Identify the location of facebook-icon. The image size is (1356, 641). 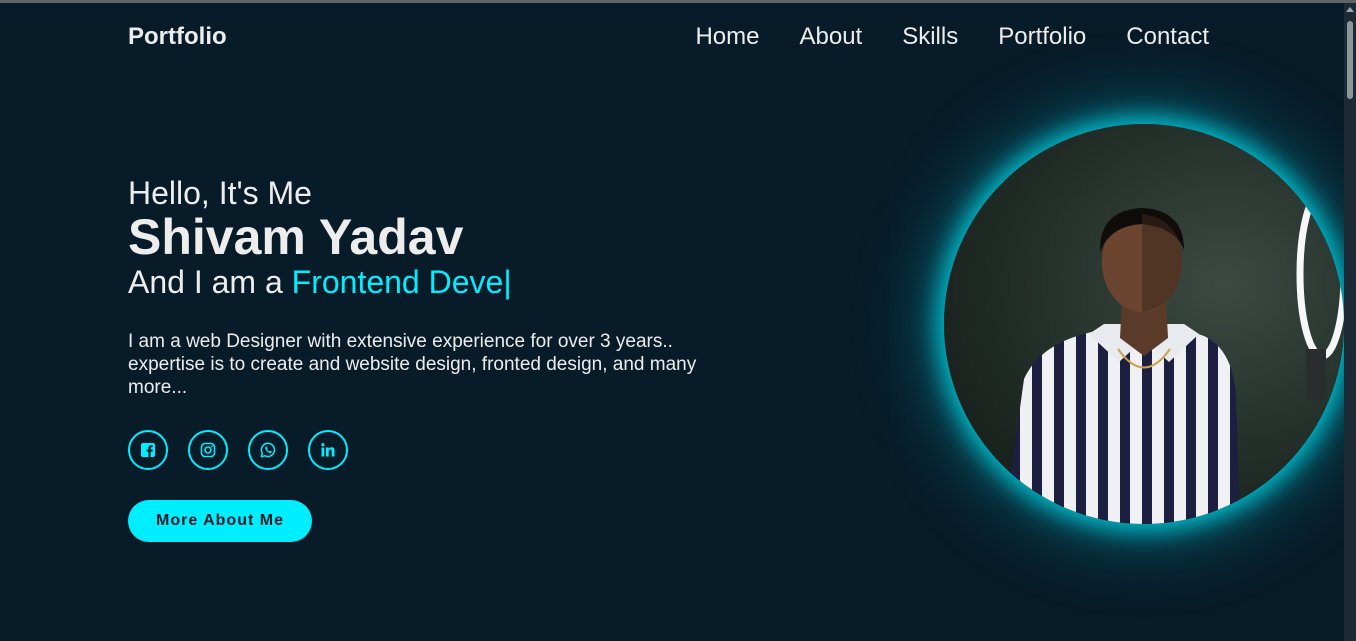
(148, 450).